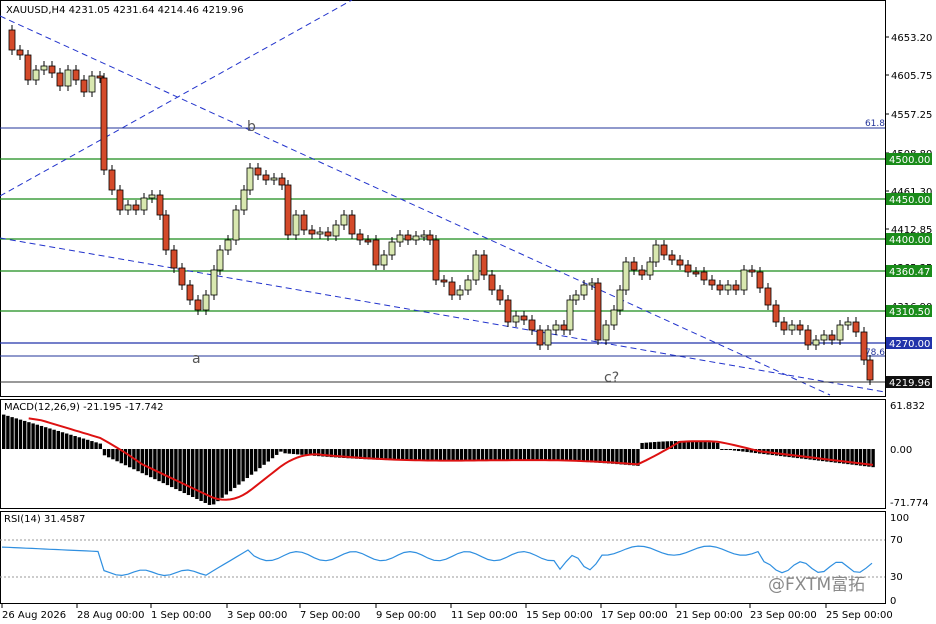  What do you see at coordinates (911, 76) in the screenshot?
I see `price-tick-label: 4605.75` at bounding box center [911, 76].